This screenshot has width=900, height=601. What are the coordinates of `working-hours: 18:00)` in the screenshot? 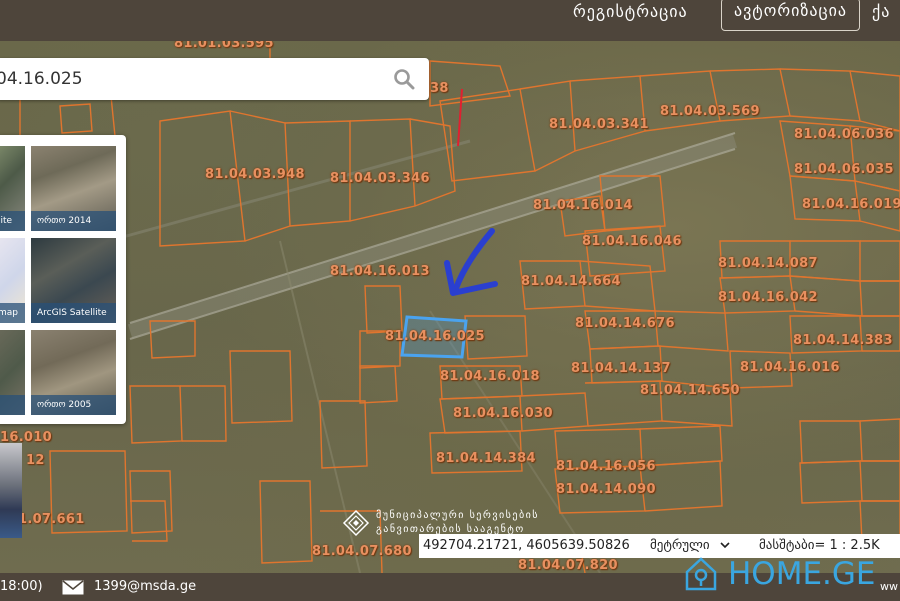 It's located at (21, 586).